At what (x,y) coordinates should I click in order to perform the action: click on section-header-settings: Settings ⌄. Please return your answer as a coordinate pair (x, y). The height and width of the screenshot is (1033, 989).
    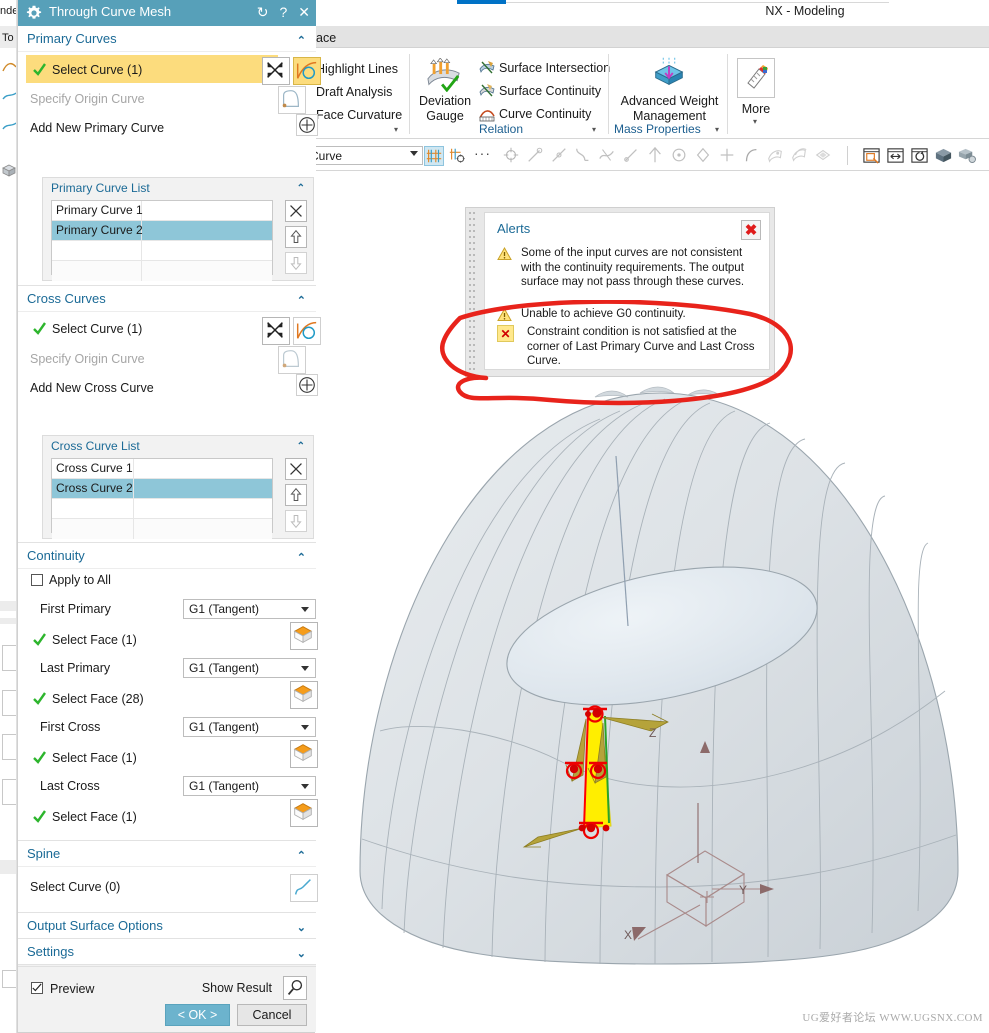
    Looking at the image, I should click on (167, 952).